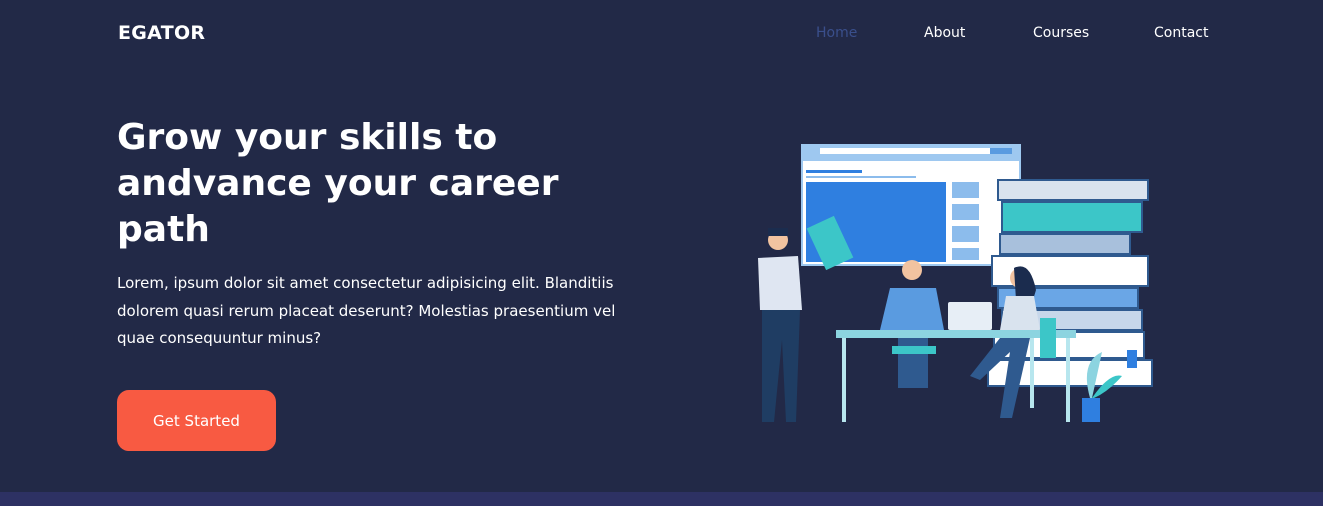 The height and width of the screenshot is (506, 1323). I want to click on nav-link-home: Home, so click(836, 33).